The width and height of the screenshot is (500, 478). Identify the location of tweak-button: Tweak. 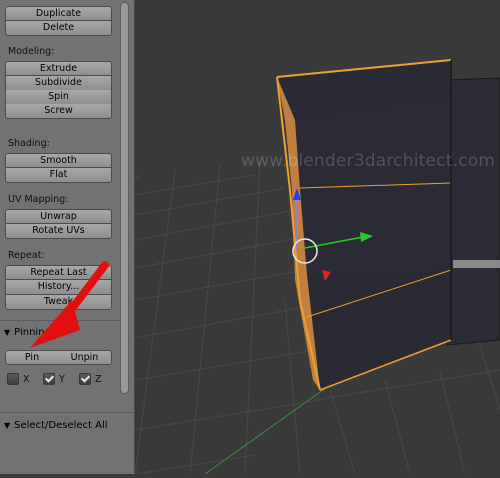
(58, 302).